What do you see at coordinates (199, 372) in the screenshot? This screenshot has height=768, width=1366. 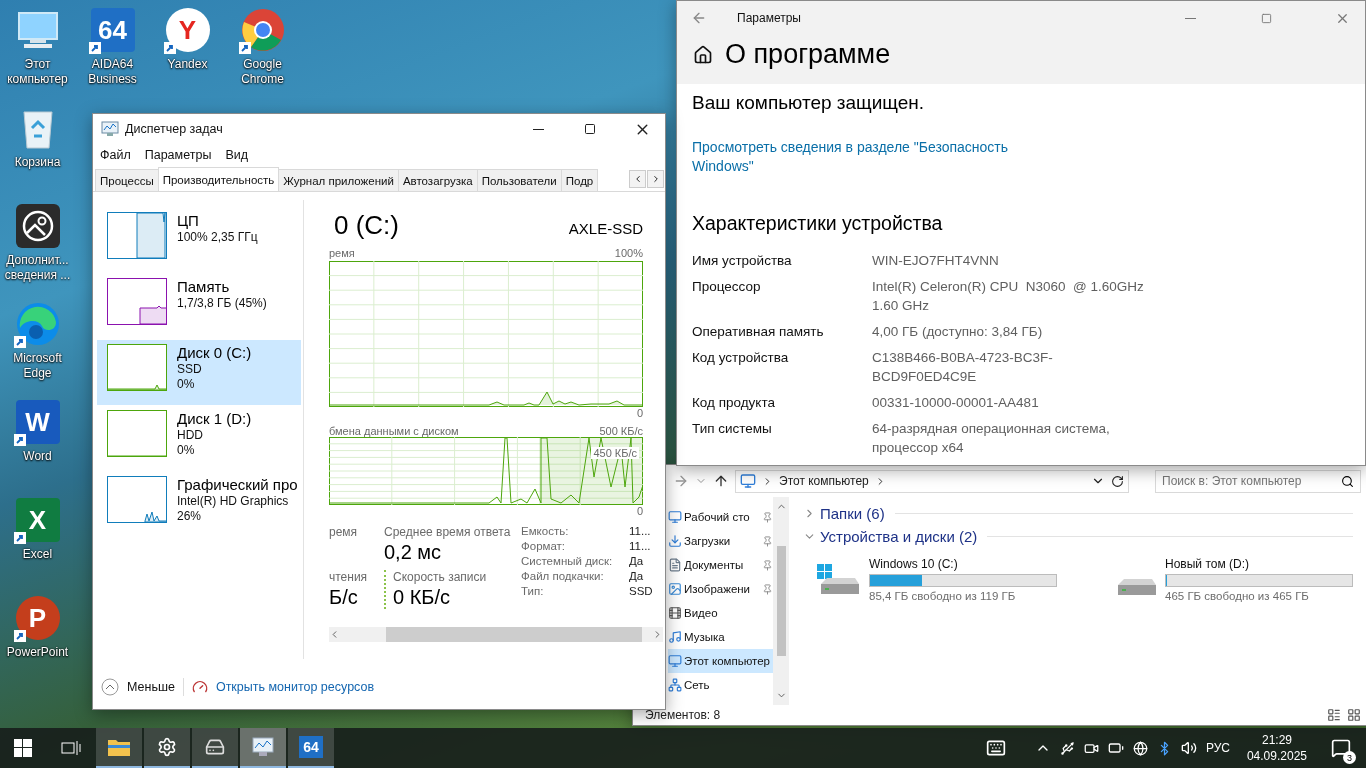 I see `resource-item: Диск 0 (C:) SSD 0%` at bounding box center [199, 372].